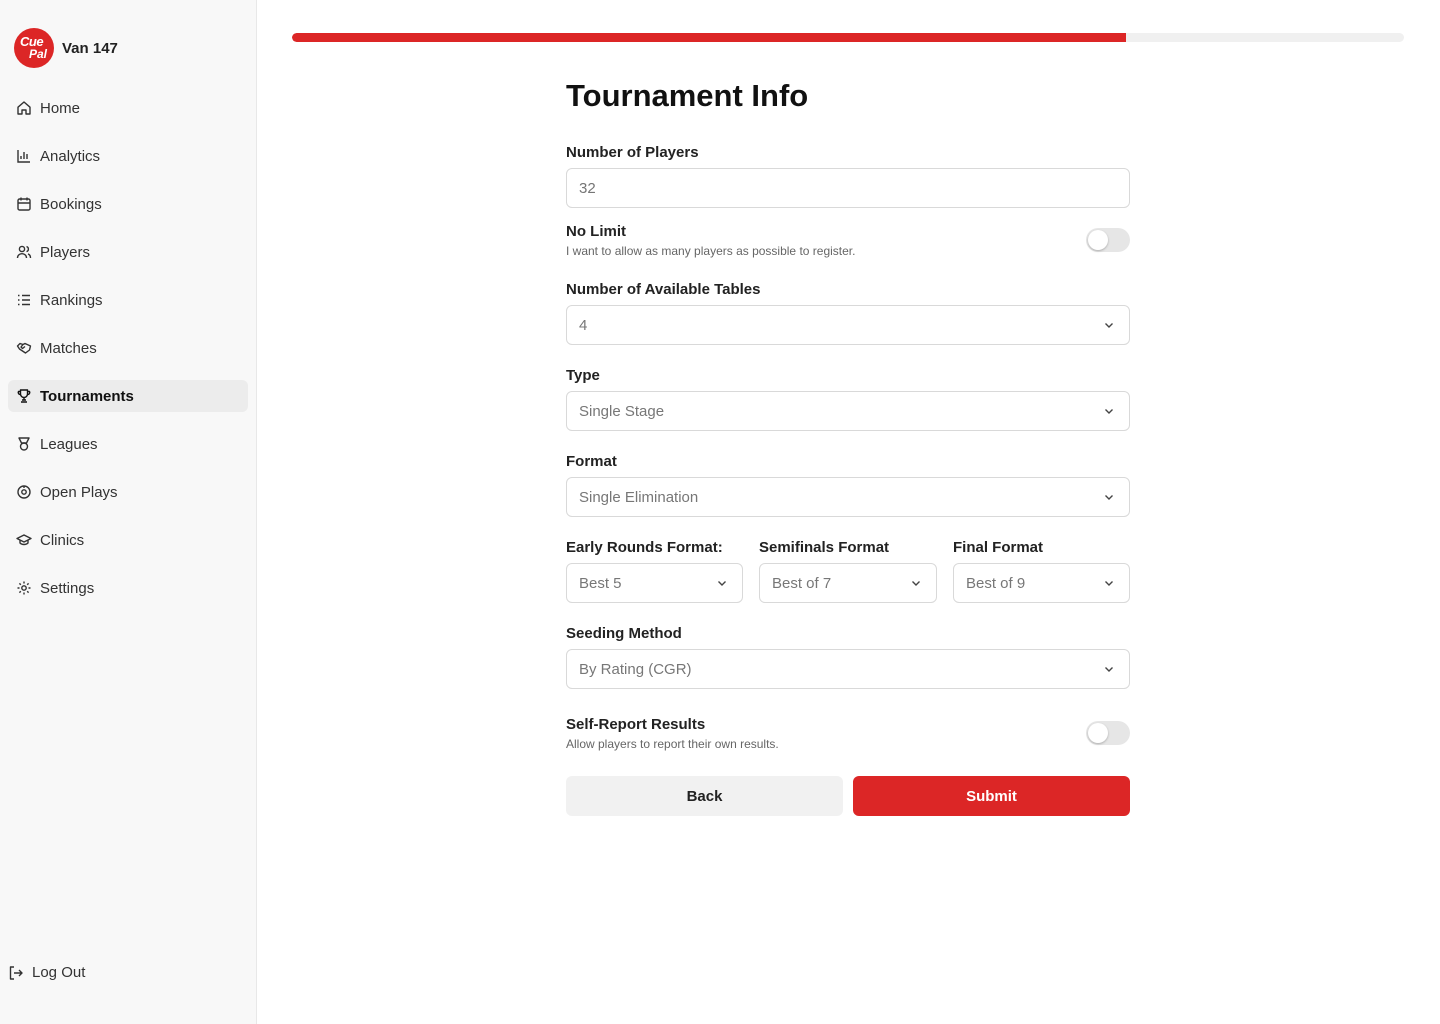 The width and height of the screenshot is (1440, 1024). I want to click on sidebar-item-players: Players, so click(128, 252).